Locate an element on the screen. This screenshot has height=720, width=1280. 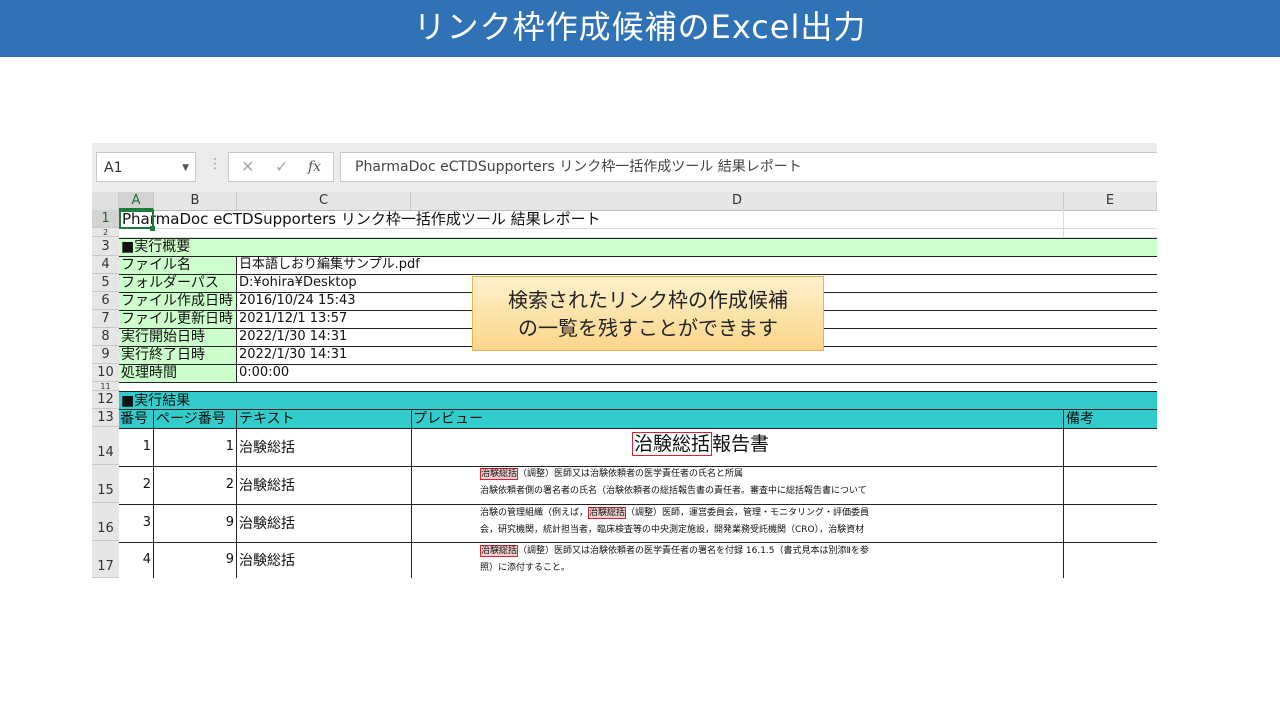
row-header: 3 is located at coordinates (105, 246).